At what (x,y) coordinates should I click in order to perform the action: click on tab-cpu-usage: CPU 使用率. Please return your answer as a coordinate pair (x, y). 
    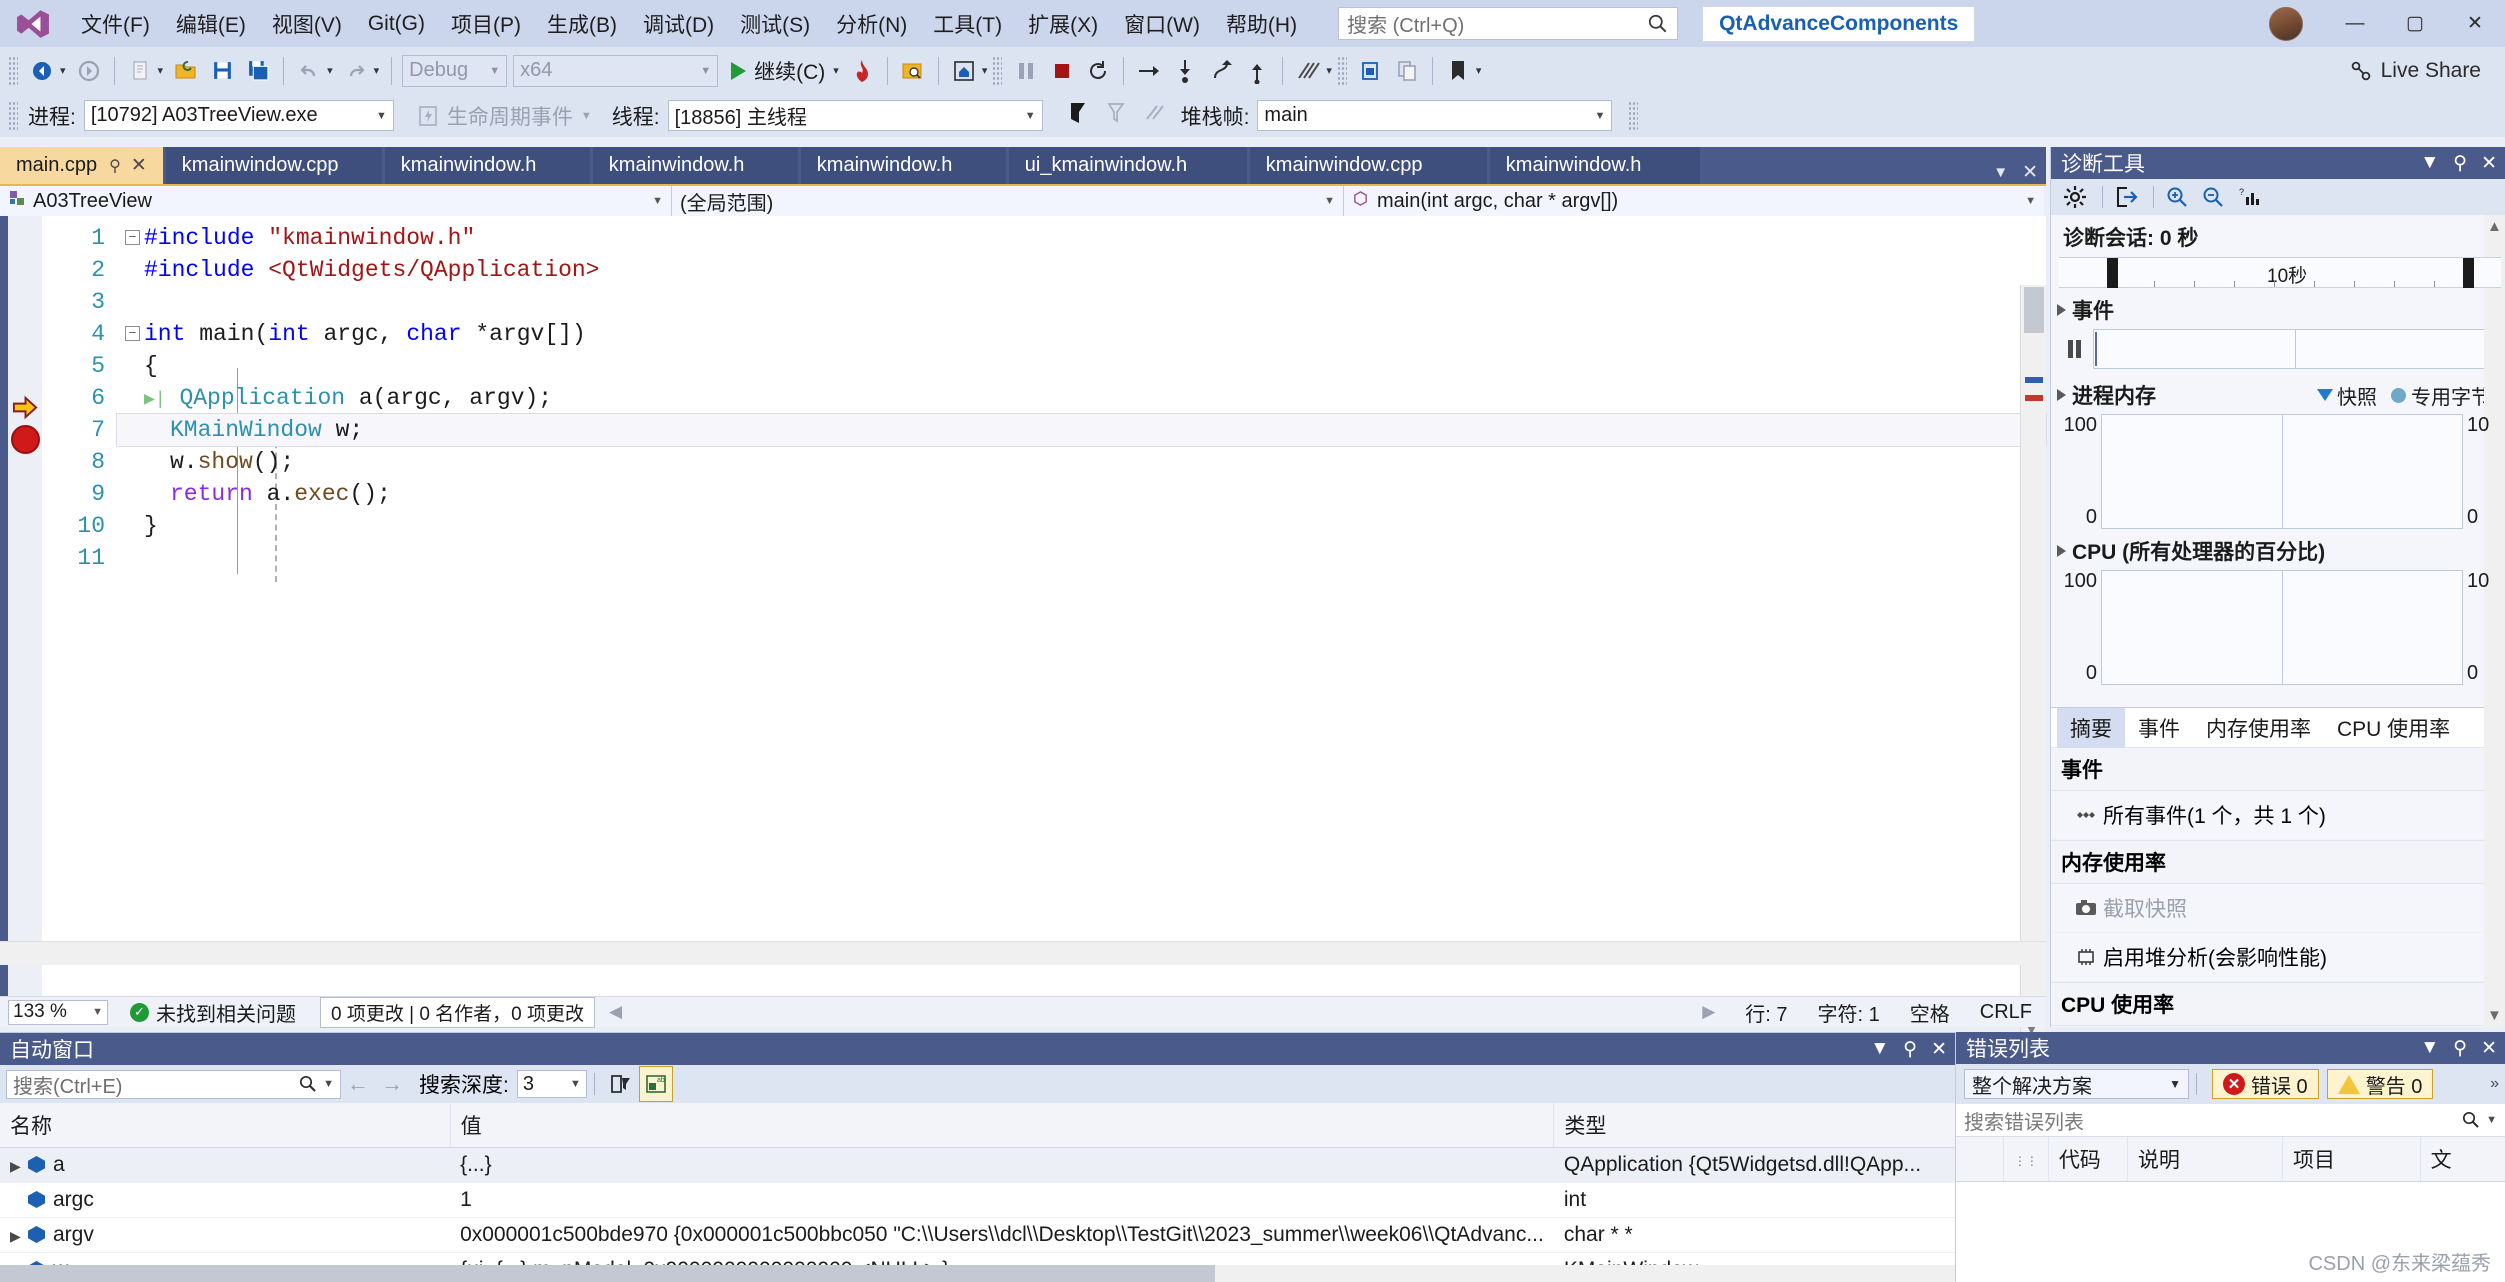
    Looking at the image, I should click on (2393, 728).